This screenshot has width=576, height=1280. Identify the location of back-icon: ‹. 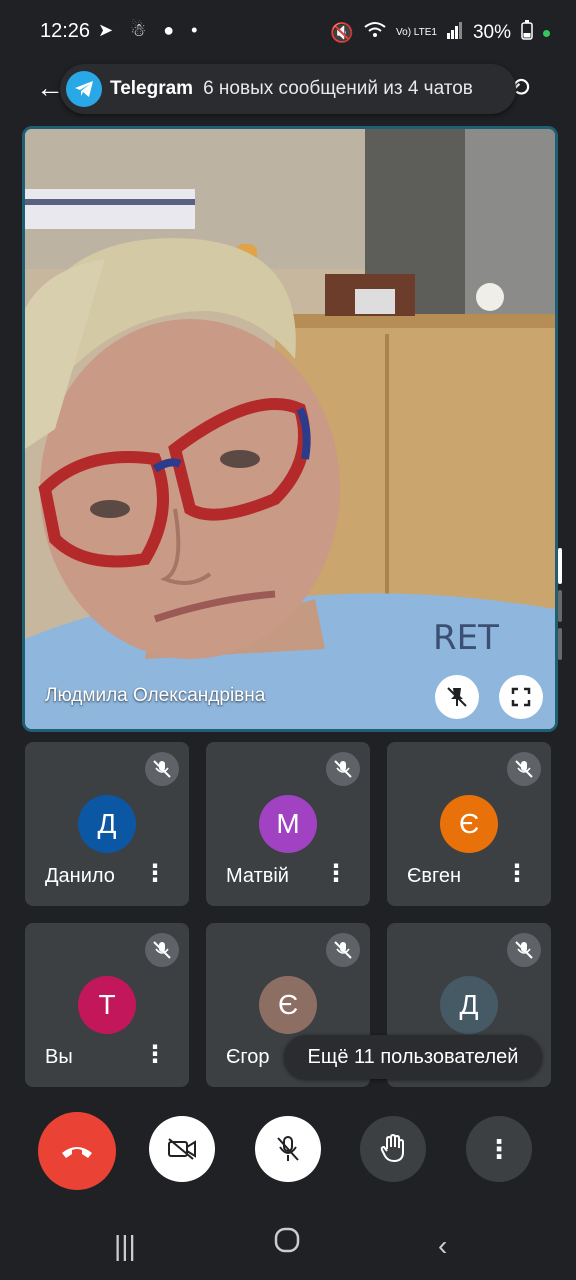
(442, 1246).